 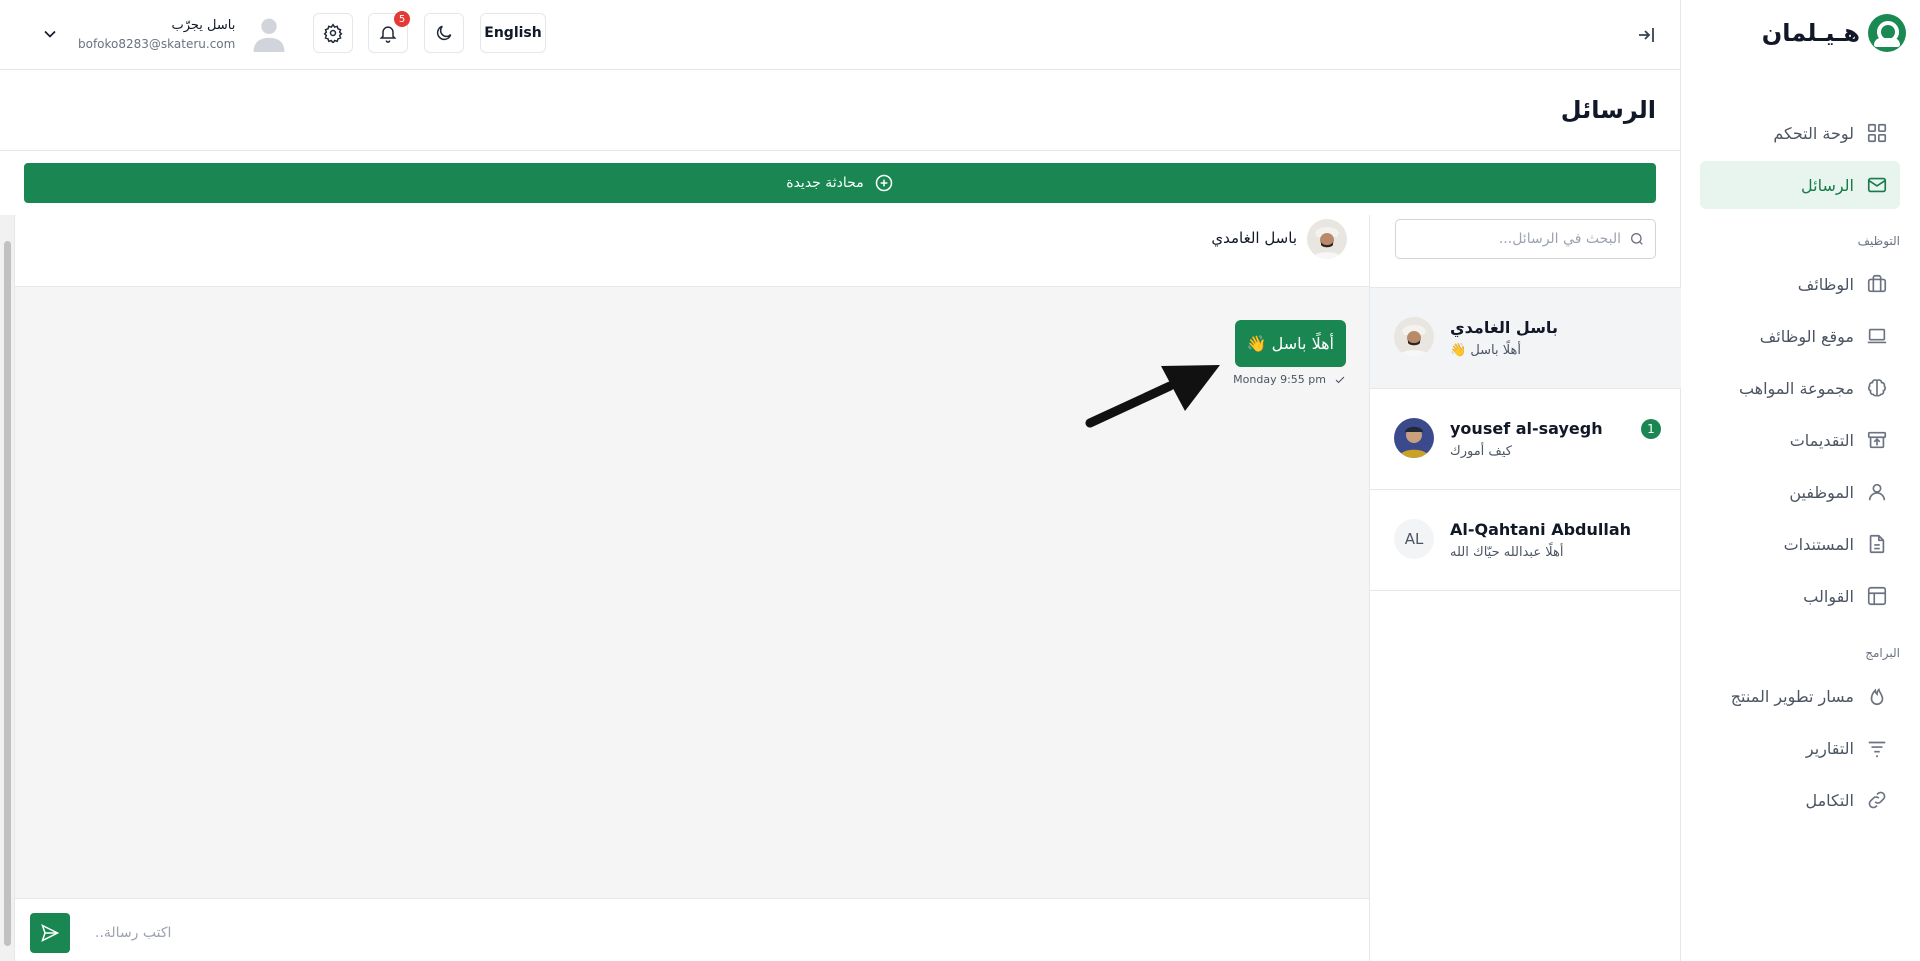 What do you see at coordinates (1646, 35) in the screenshot?
I see `collapse-sidebar-icon` at bounding box center [1646, 35].